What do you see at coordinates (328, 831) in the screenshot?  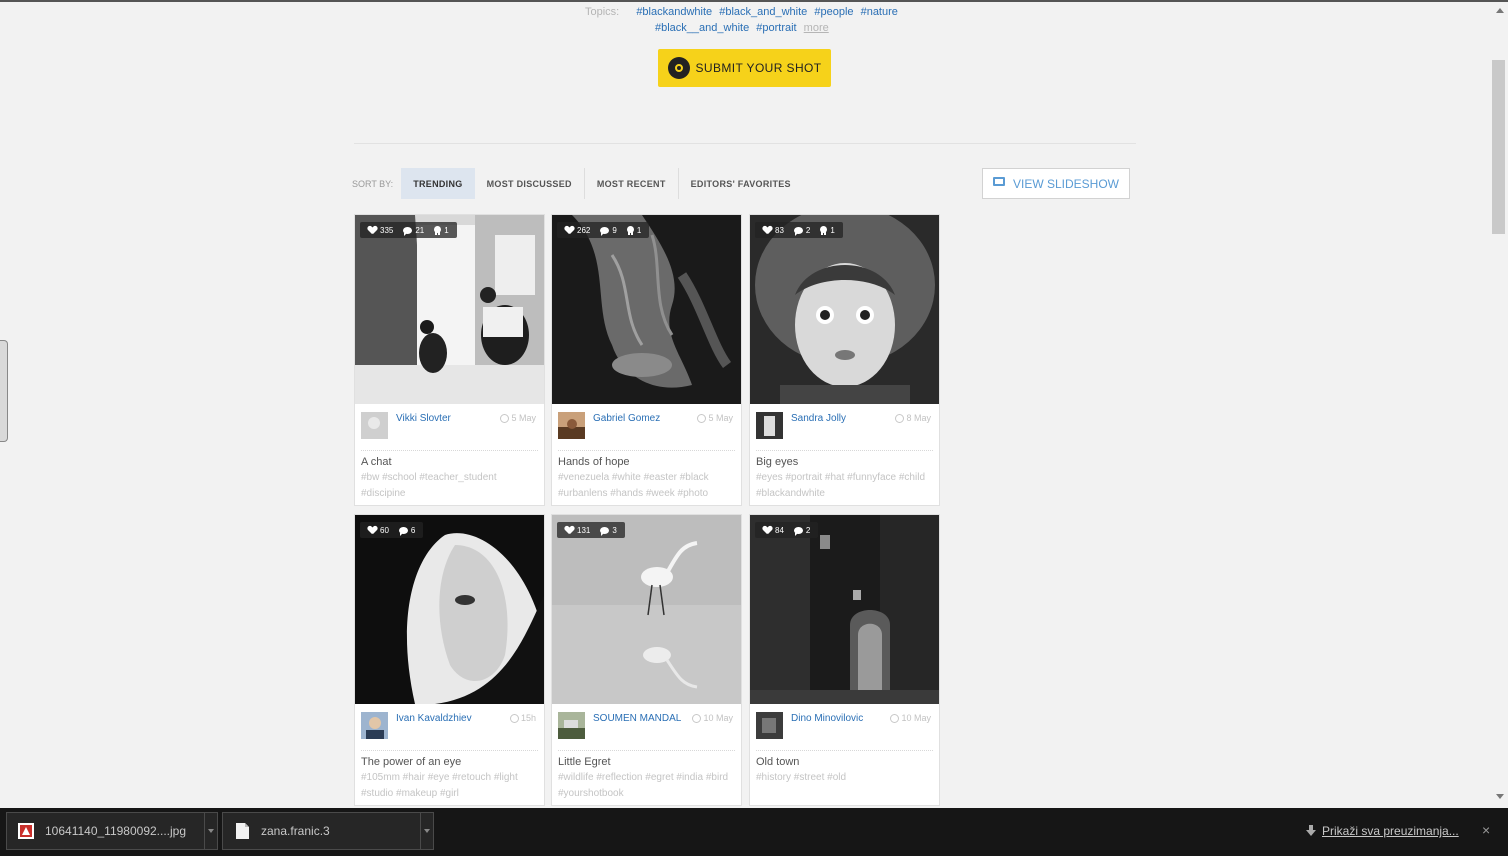 I see `download-item: zana.franic.3` at bounding box center [328, 831].